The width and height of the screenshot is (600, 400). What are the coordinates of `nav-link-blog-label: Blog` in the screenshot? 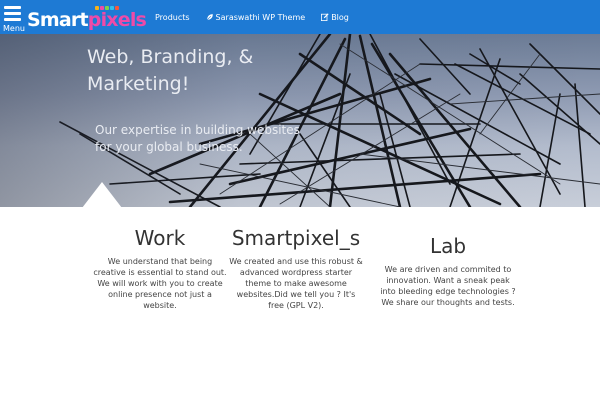 It's located at (340, 17).